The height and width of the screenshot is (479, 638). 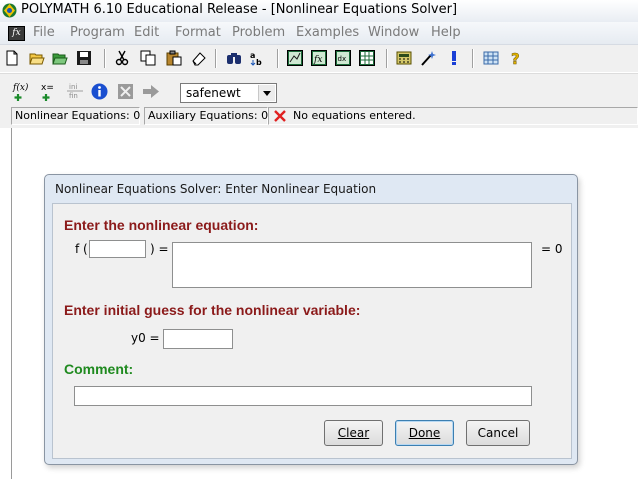 I want to click on auxiliary-equations-count: Auxiliary Equations: 0, so click(x=206, y=116).